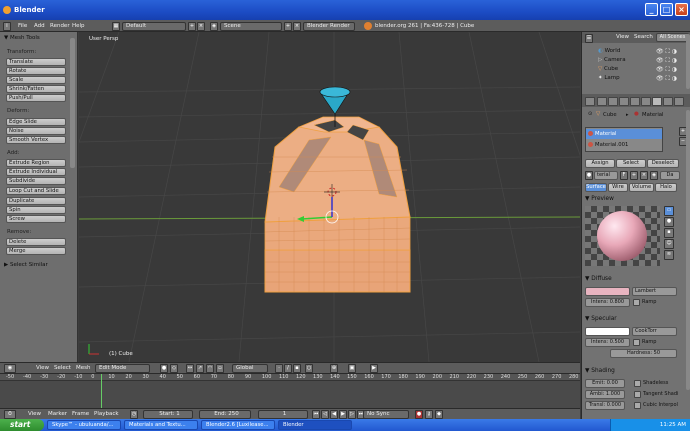 The height and width of the screenshot is (431, 690). What do you see at coordinates (36, 251) in the screenshot?
I see `merge-button: Merge` at bounding box center [36, 251].